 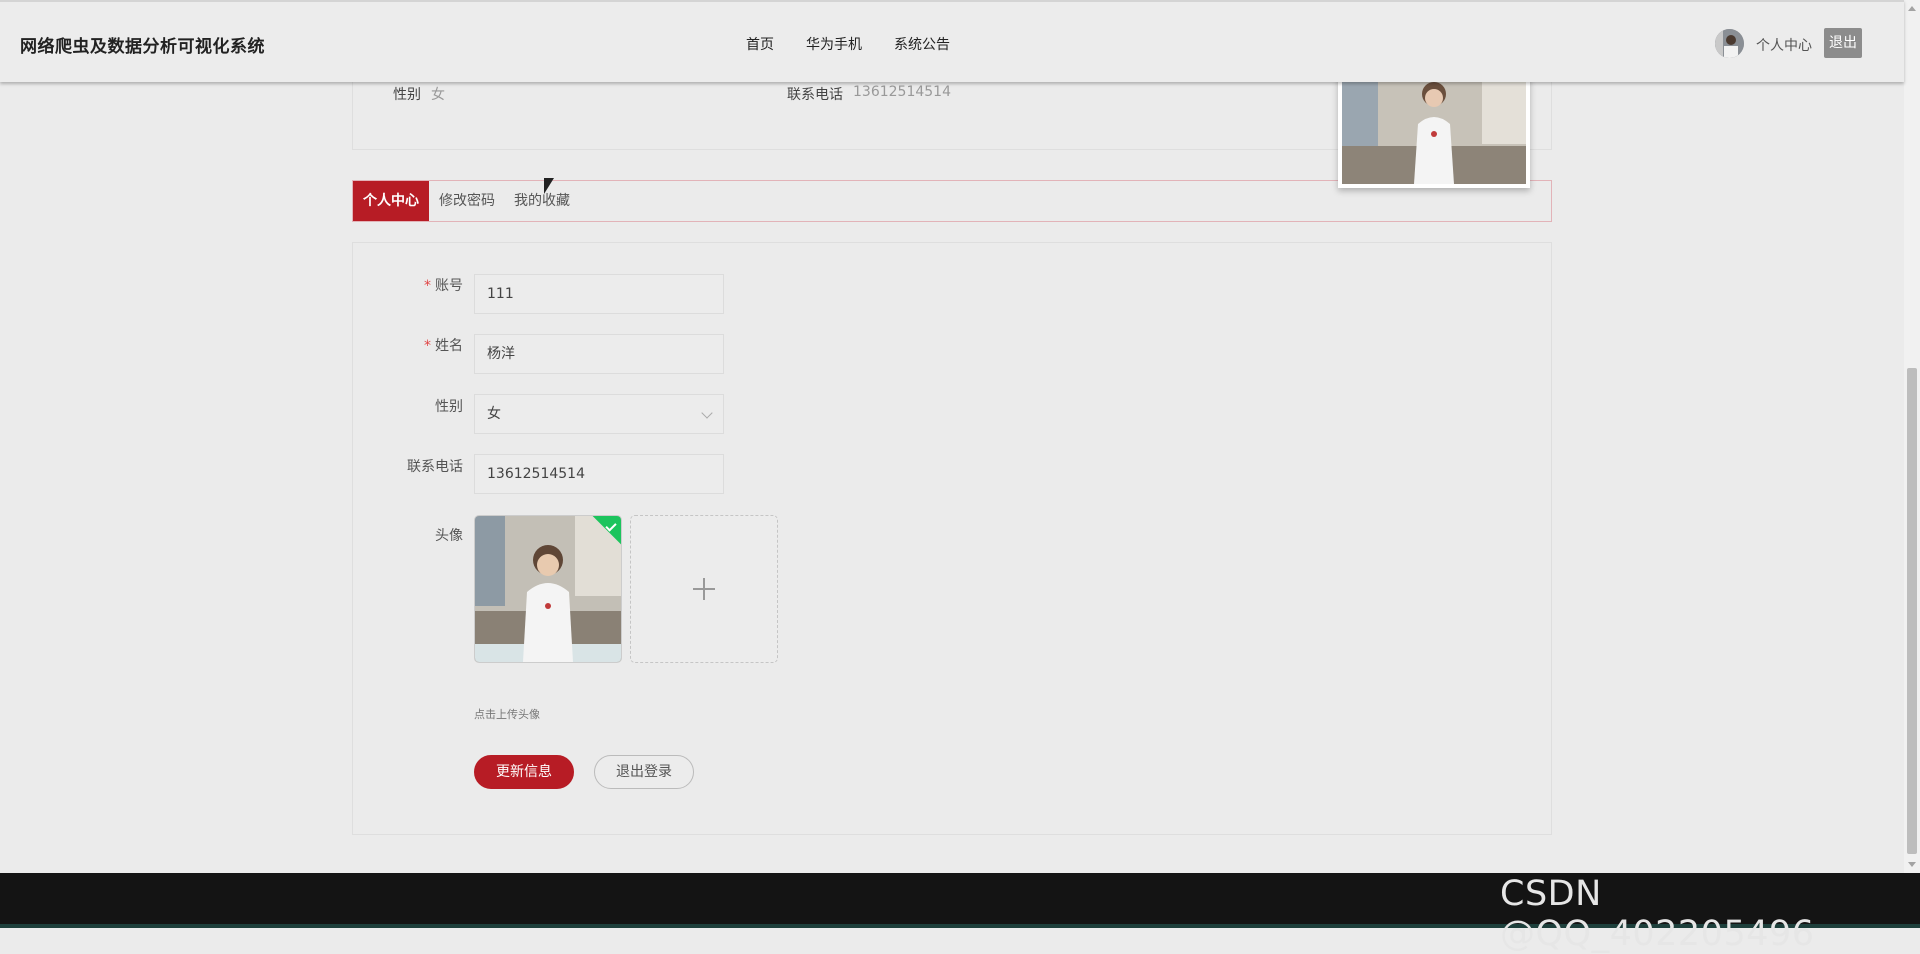 What do you see at coordinates (644, 772) in the screenshot?
I see `logout-button: 退出登录` at bounding box center [644, 772].